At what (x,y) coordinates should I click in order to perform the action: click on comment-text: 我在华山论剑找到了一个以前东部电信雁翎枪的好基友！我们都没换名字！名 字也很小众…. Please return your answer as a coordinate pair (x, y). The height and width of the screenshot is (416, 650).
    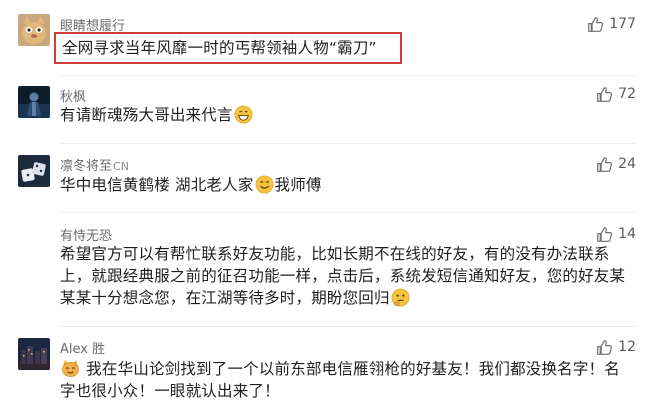
    Looking at the image, I should click on (345, 380).